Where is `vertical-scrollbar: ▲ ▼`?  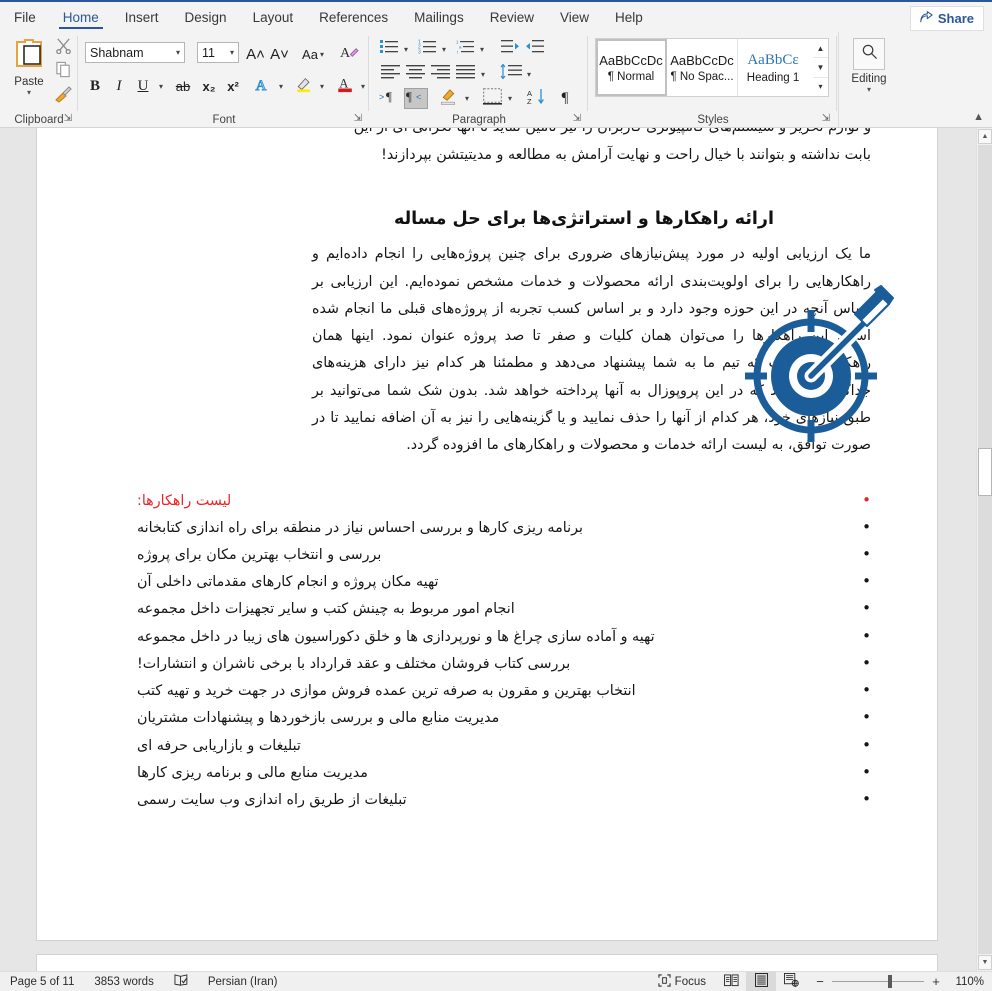 vertical-scrollbar: ▲ ▼ is located at coordinates (984, 549).